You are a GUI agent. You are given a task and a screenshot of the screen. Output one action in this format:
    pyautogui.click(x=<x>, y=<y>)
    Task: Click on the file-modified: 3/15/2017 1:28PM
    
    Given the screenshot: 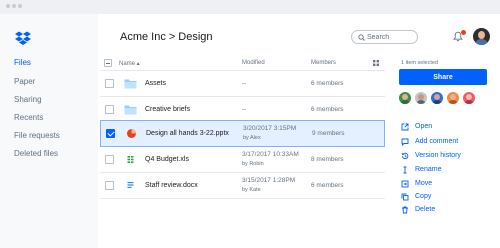 What is the action you would take?
    pyautogui.click(x=269, y=180)
    